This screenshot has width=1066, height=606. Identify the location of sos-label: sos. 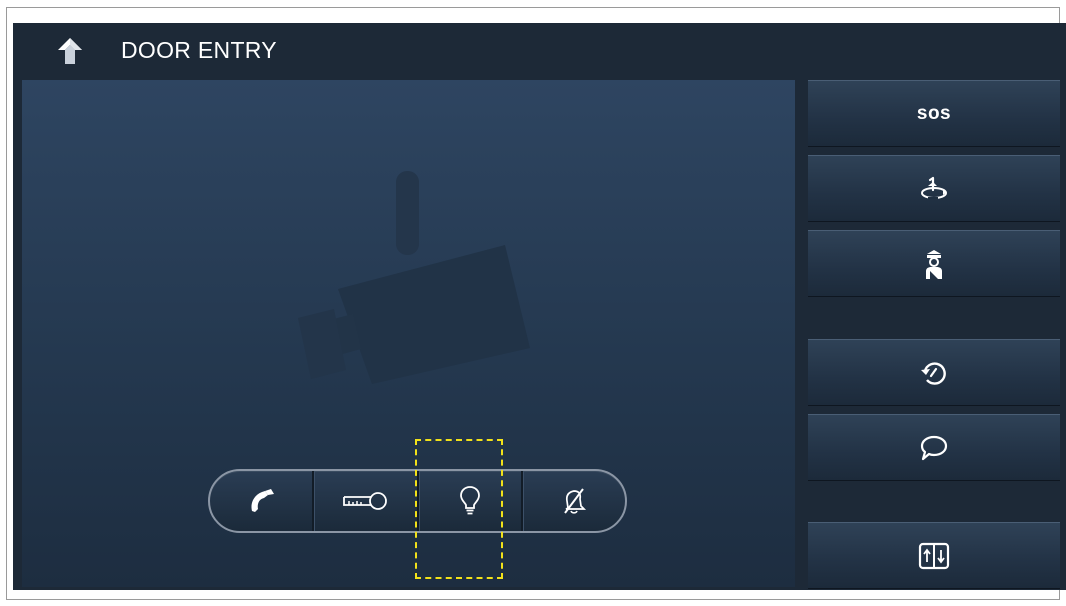
(934, 113).